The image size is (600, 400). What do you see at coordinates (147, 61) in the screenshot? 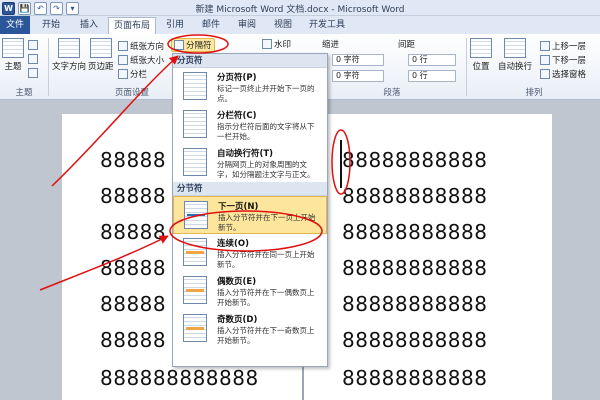
I see `size-label: 纸张大小` at bounding box center [147, 61].